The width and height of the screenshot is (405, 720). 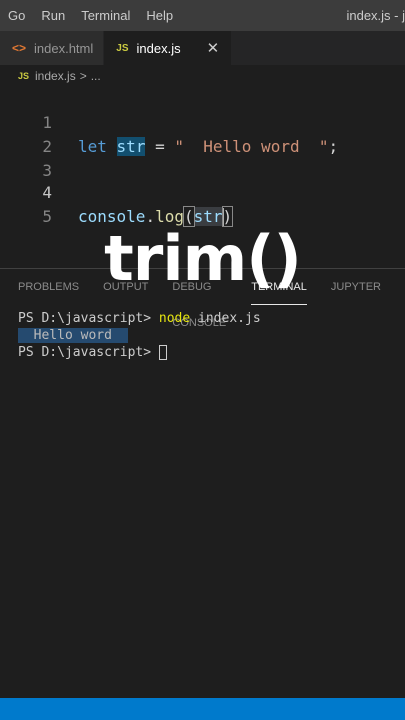 I want to click on object-token: console, so click(x=112, y=216).